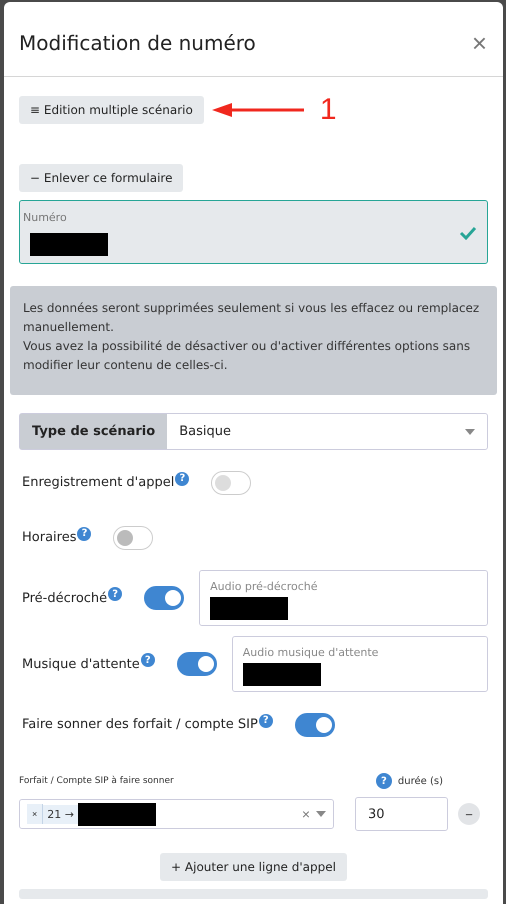 The image size is (506, 904). Describe the element at coordinates (328, 110) in the screenshot. I see `annotation-number: 1` at that location.